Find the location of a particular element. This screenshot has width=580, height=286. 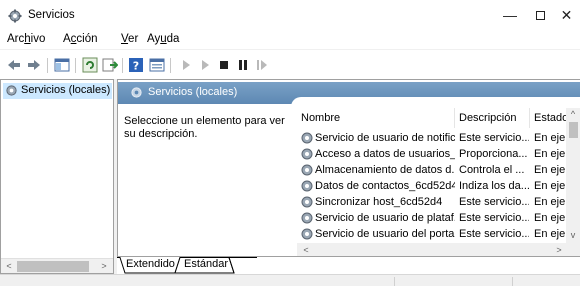

menu-ver: Ver is located at coordinates (129, 39).